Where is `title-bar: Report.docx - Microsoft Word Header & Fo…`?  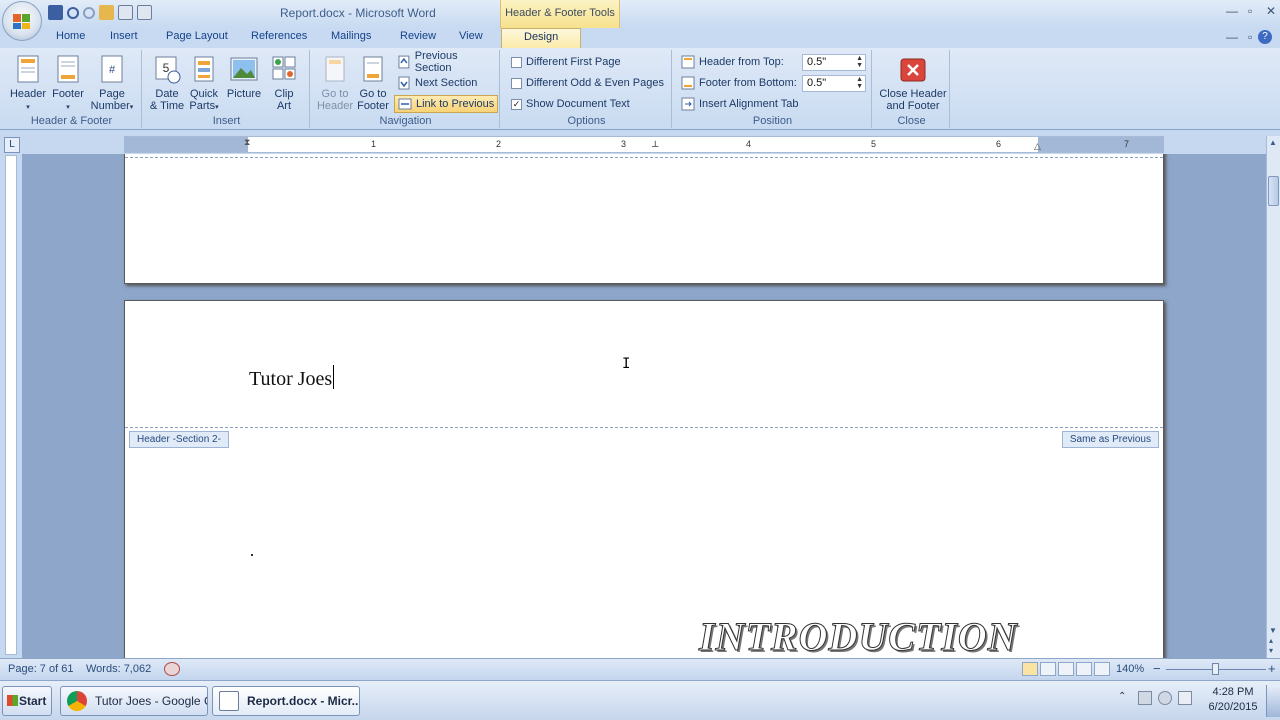 title-bar: Report.docx - Microsoft Word Header & Fo… is located at coordinates (640, 20).